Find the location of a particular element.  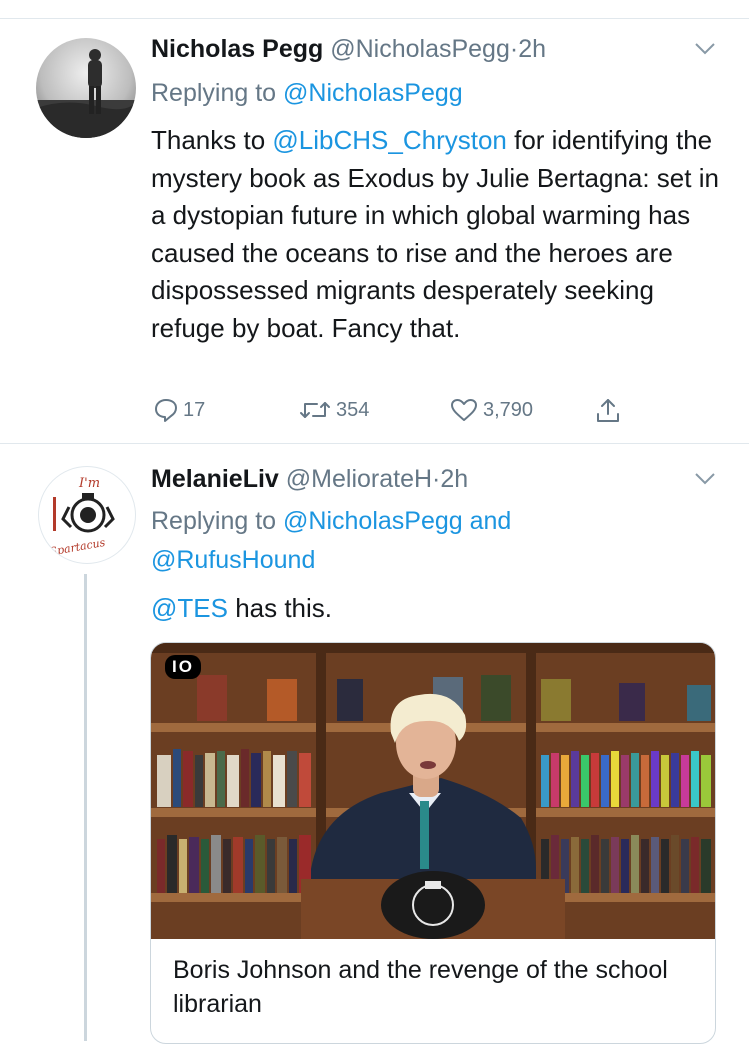

reply-icon is located at coordinates (166, 410).